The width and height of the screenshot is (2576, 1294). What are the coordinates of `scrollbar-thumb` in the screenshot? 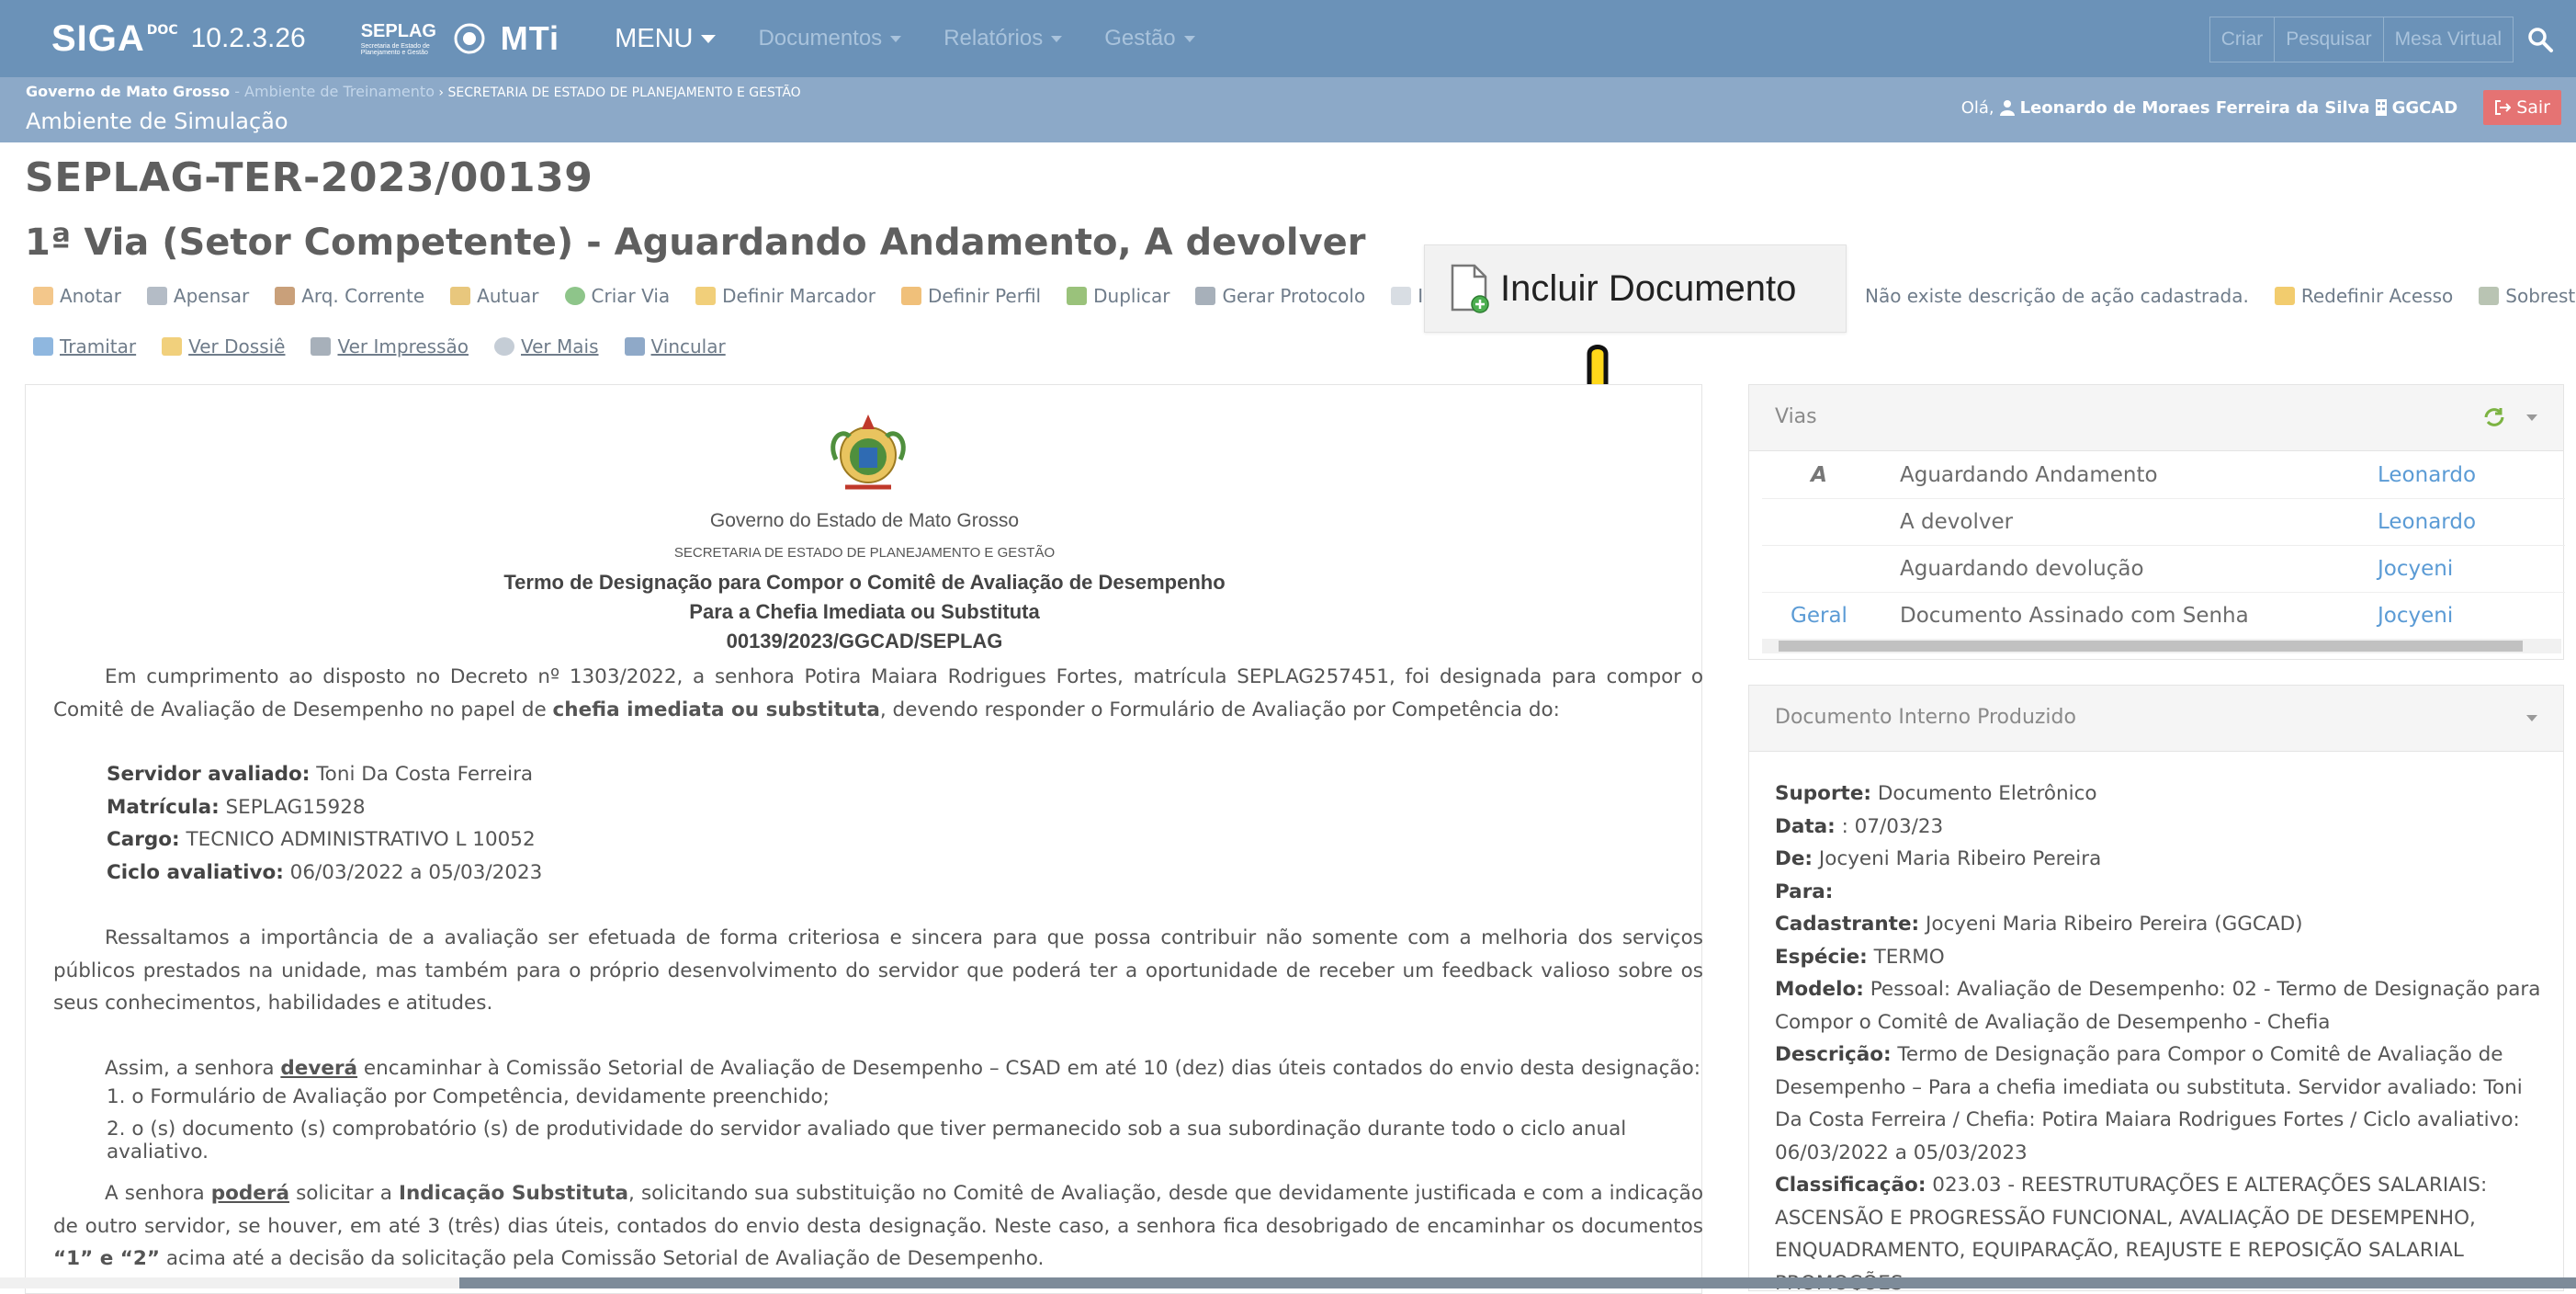 It's located at (2151, 646).